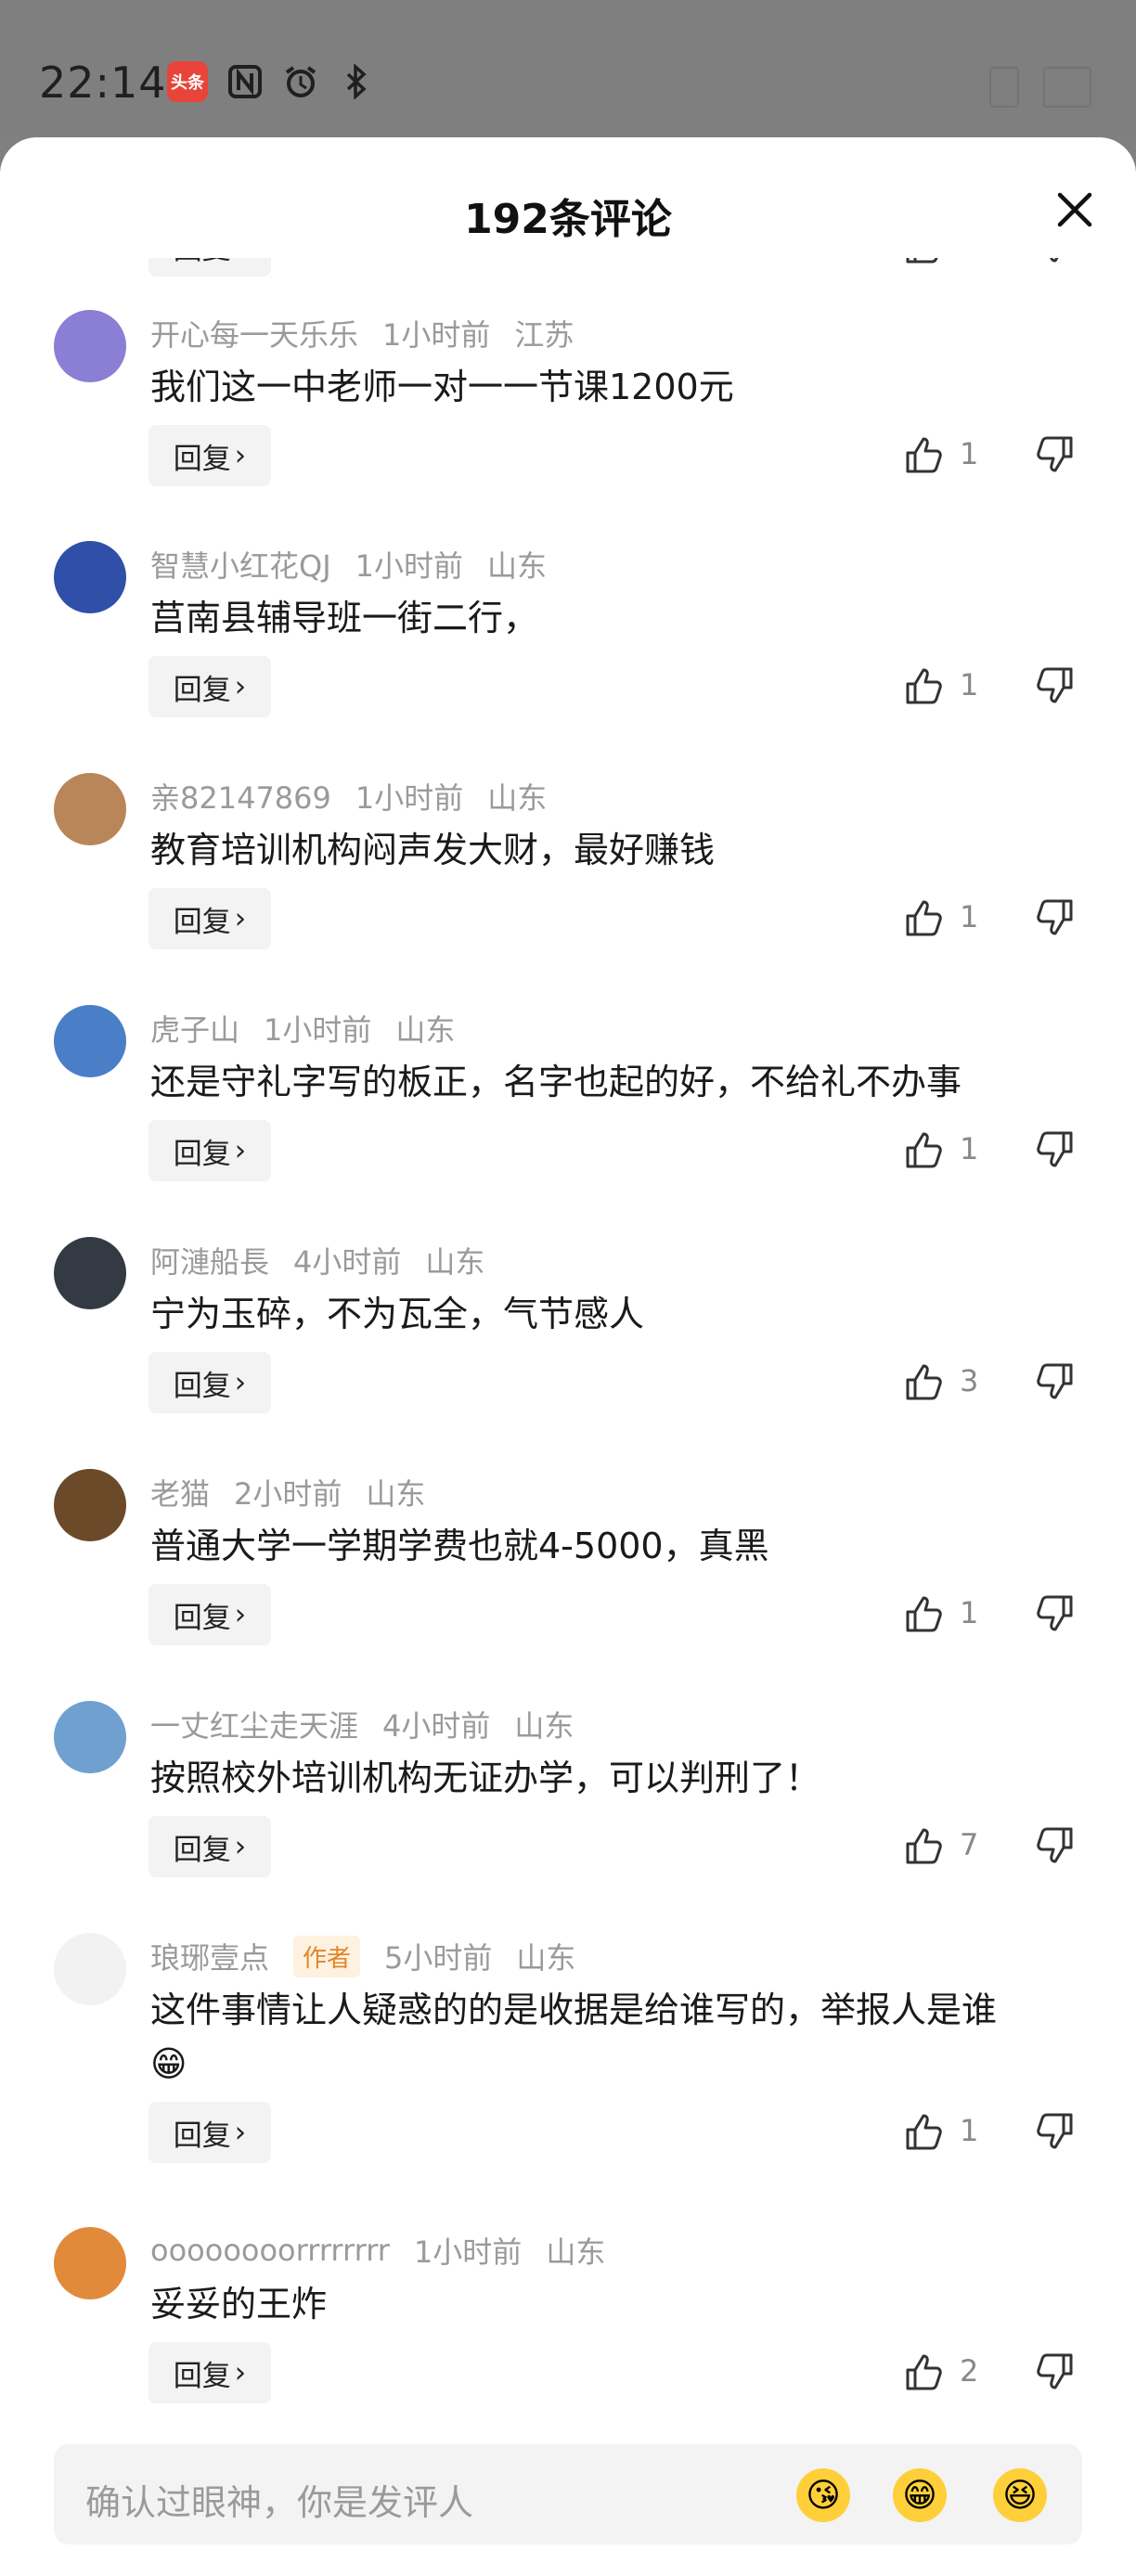 The width and height of the screenshot is (1136, 2576). Describe the element at coordinates (1067, 87) in the screenshot. I see `battery-icon` at that location.